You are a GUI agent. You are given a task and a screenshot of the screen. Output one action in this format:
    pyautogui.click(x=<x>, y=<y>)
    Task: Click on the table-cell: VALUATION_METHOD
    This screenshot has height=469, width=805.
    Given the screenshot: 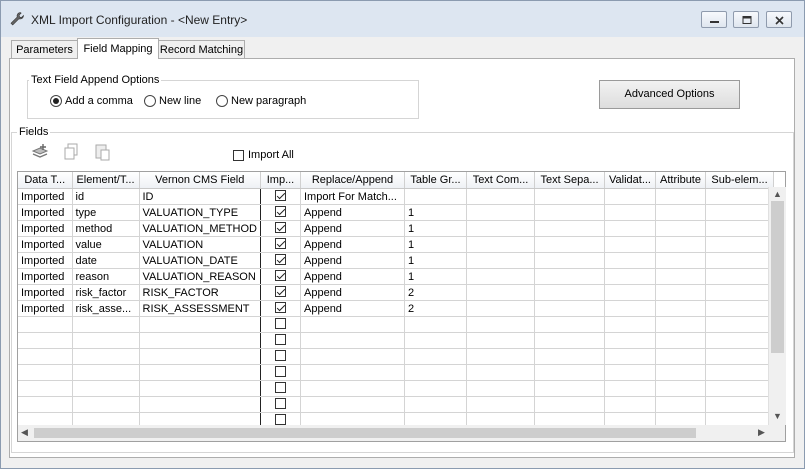 What is the action you would take?
    pyautogui.click(x=200, y=228)
    